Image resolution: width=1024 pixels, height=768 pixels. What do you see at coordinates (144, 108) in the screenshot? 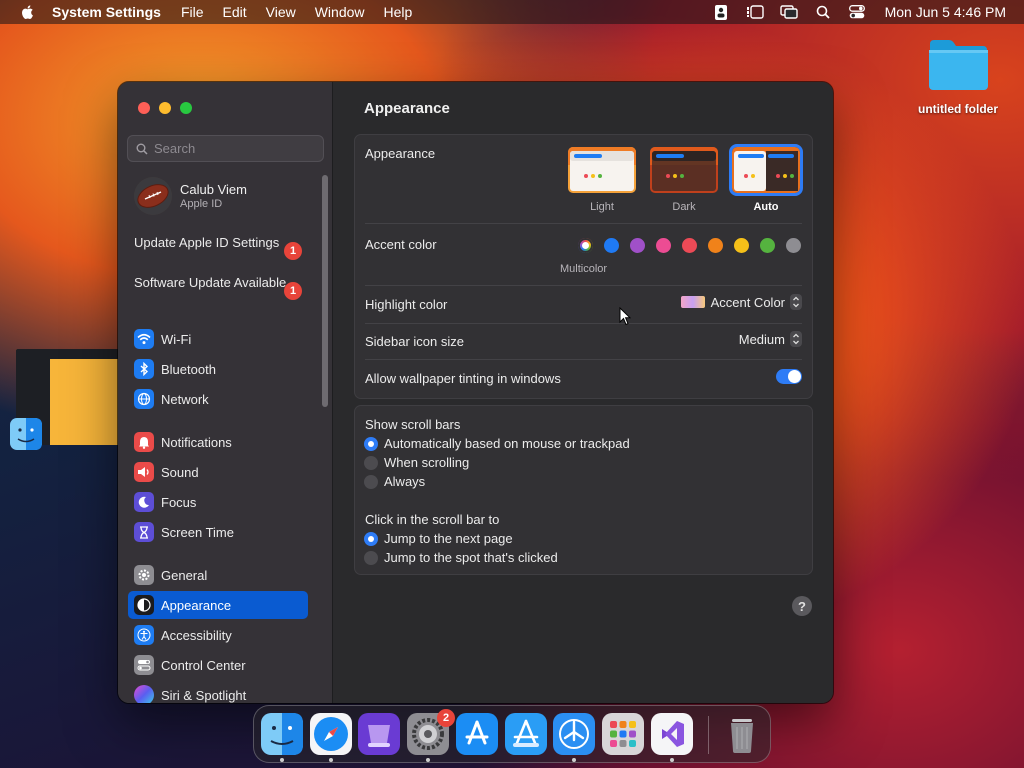
I see `close-button` at bounding box center [144, 108].